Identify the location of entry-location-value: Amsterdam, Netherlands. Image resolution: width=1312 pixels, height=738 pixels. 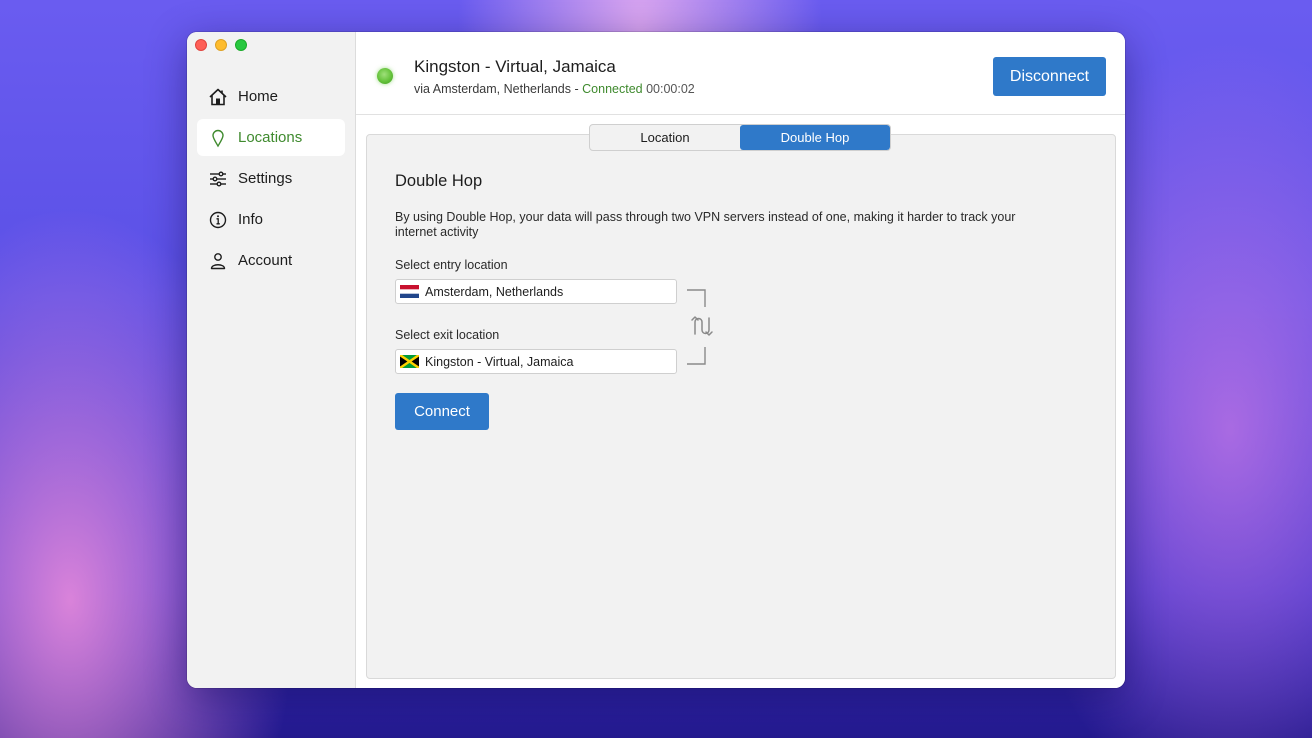
(494, 291).